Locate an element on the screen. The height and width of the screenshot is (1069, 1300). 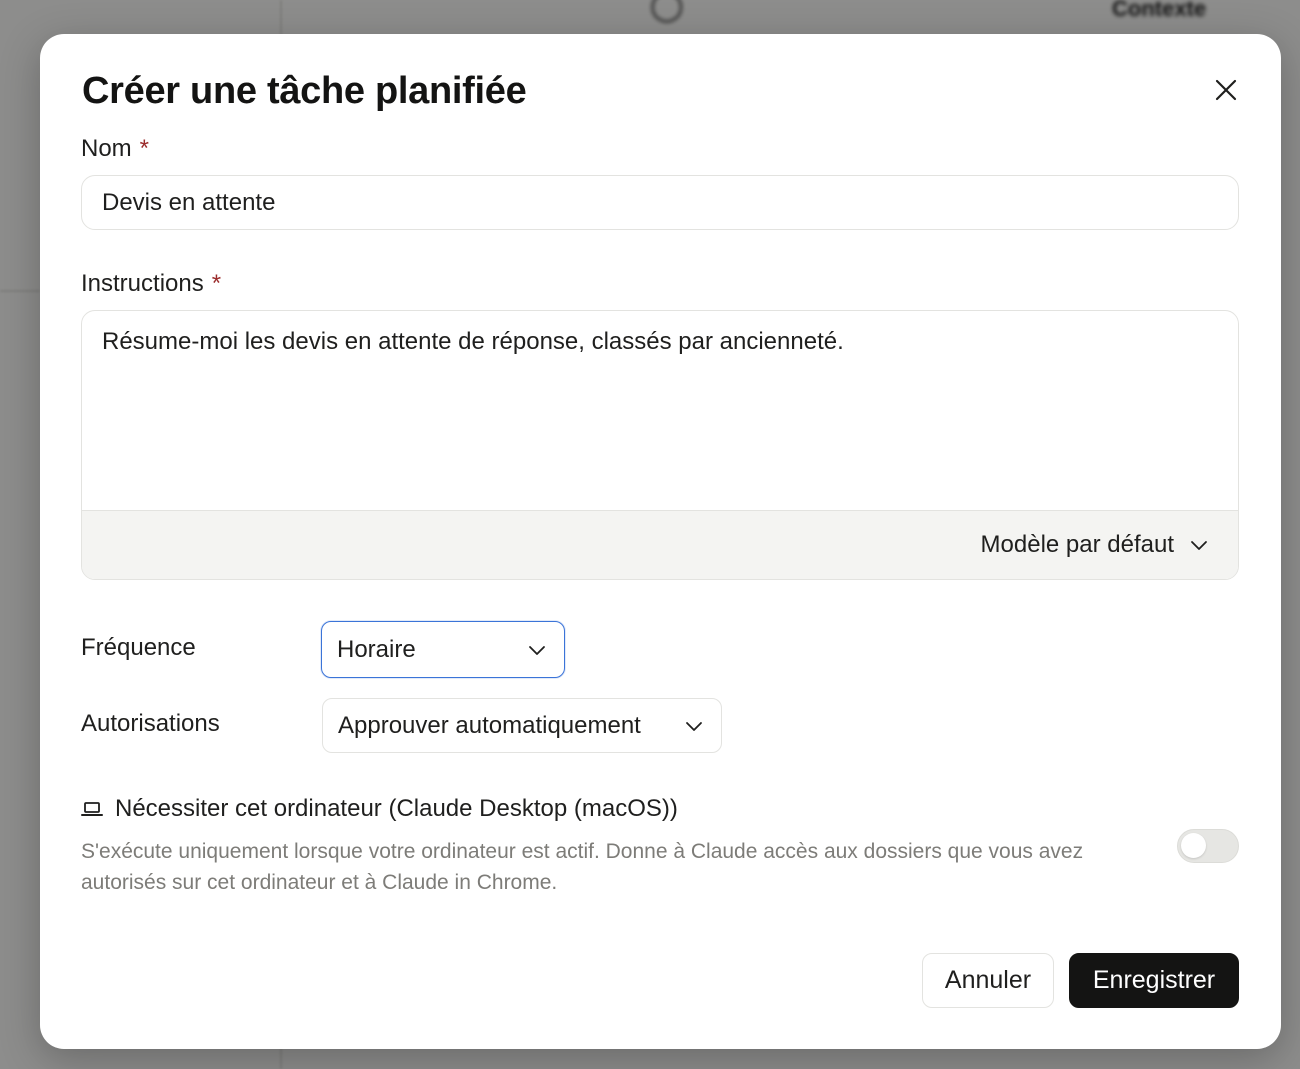
permissions-select: Approuver automatiquement is located at coordinates (522, 725).